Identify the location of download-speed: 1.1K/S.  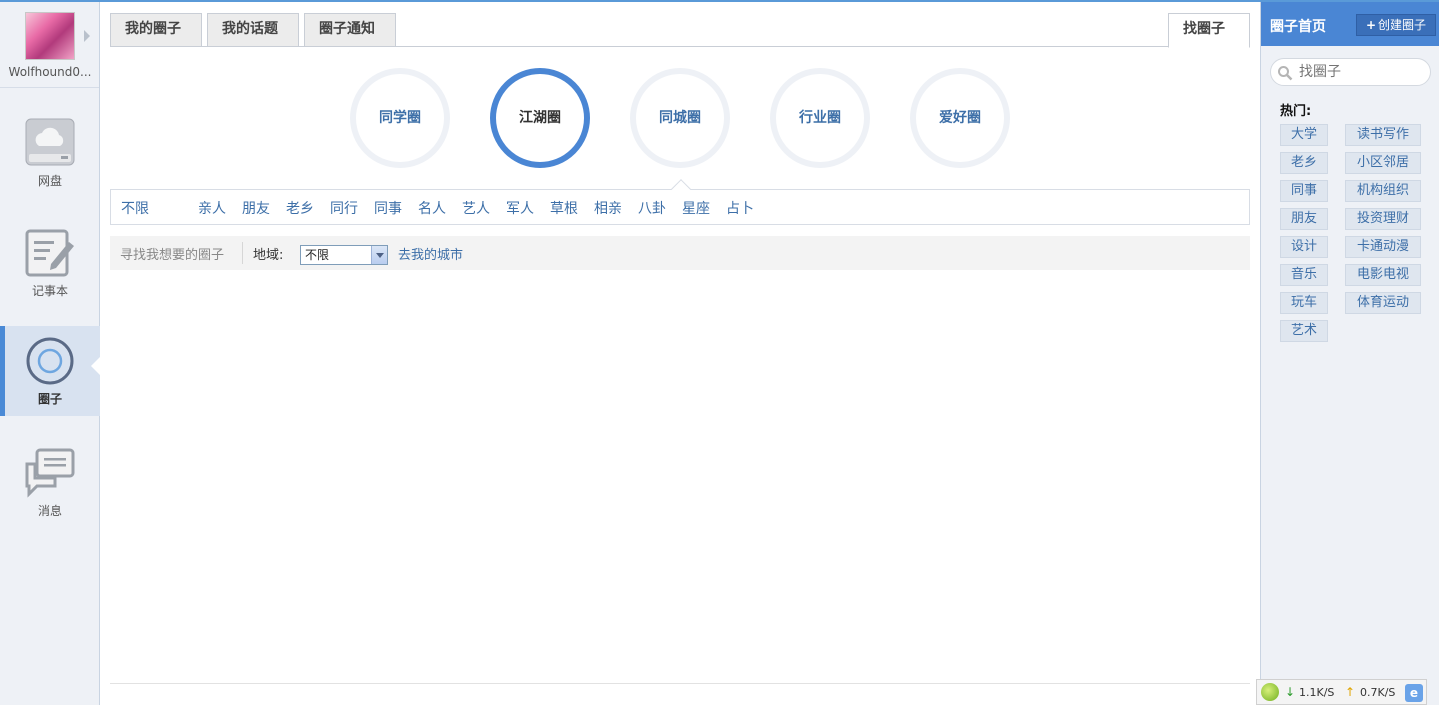
(1317, 692).